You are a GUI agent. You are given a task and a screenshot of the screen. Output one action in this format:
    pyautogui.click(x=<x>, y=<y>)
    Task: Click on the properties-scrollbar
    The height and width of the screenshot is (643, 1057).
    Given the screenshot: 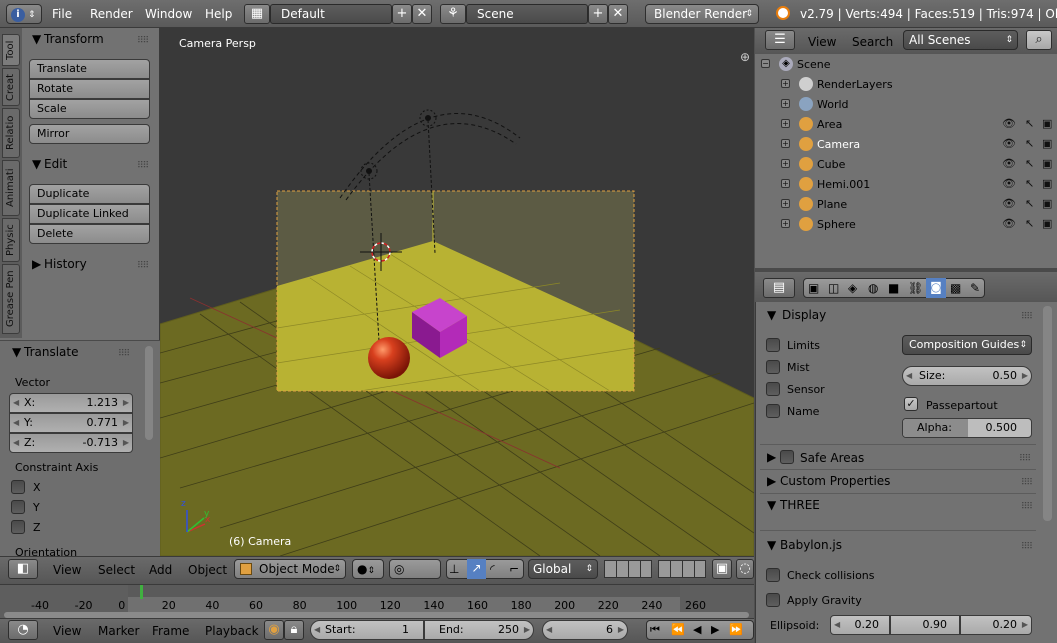 What is the action you would take?
    pyautogui.click(x=1047, y=413)
    